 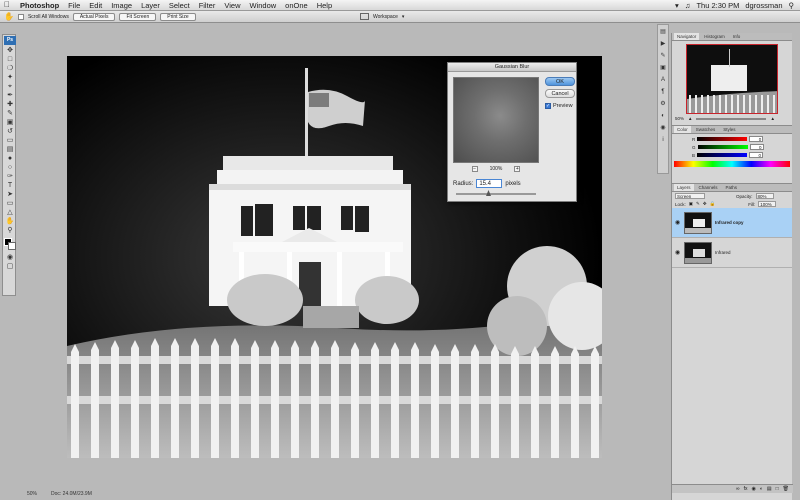 I want to click on menu-image: Image, so click(x=121, y=5).